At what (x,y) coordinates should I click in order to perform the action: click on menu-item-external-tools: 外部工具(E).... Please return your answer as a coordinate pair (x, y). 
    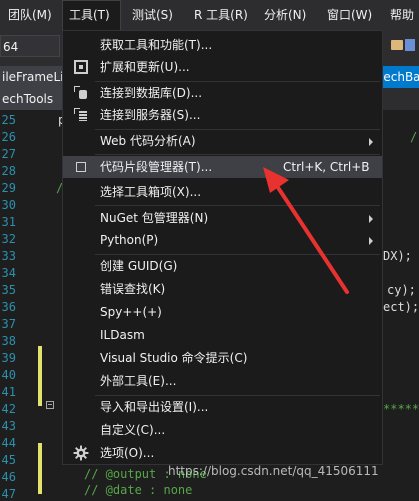
    Looking at the image, I should click on (222, 381).